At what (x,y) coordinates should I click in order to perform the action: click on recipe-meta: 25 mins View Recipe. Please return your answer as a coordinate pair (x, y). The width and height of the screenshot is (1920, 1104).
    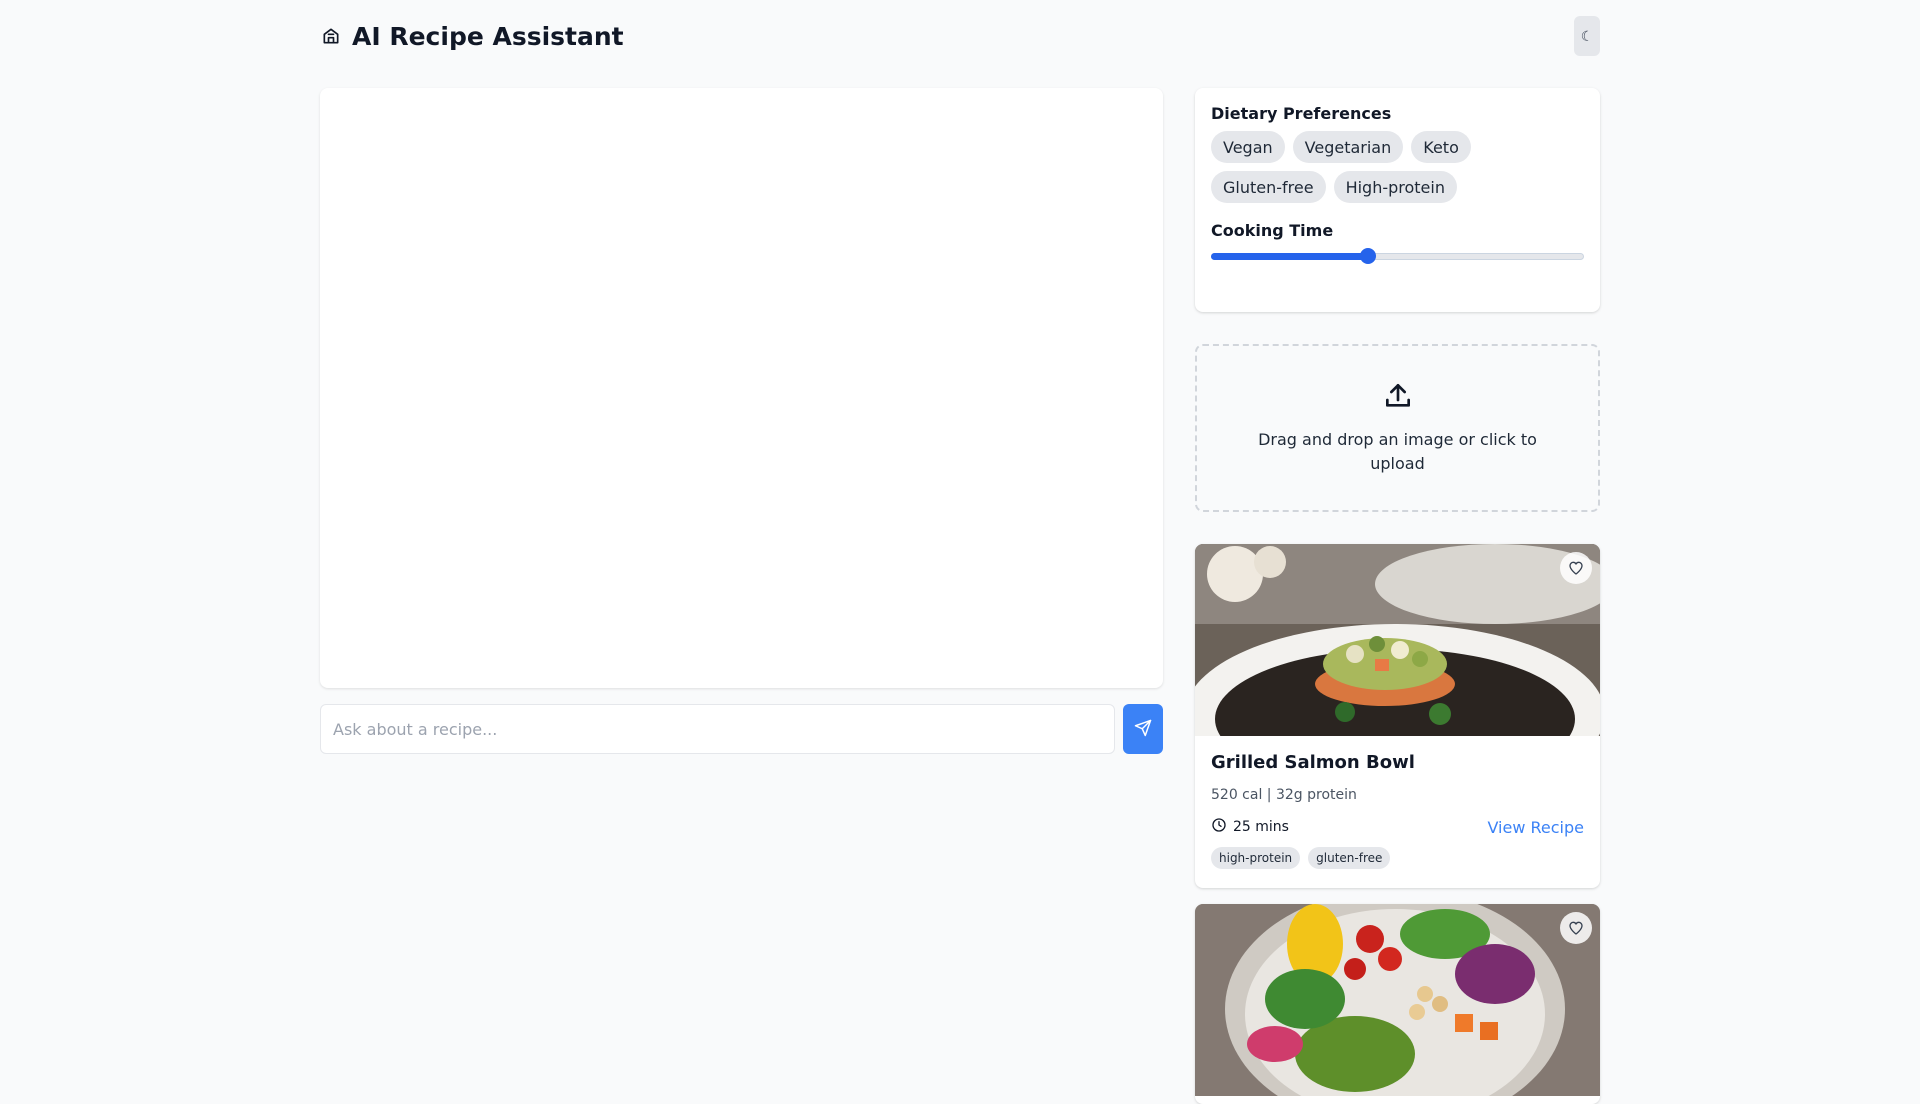
    Looking at the image, I should click on (1397, 827).